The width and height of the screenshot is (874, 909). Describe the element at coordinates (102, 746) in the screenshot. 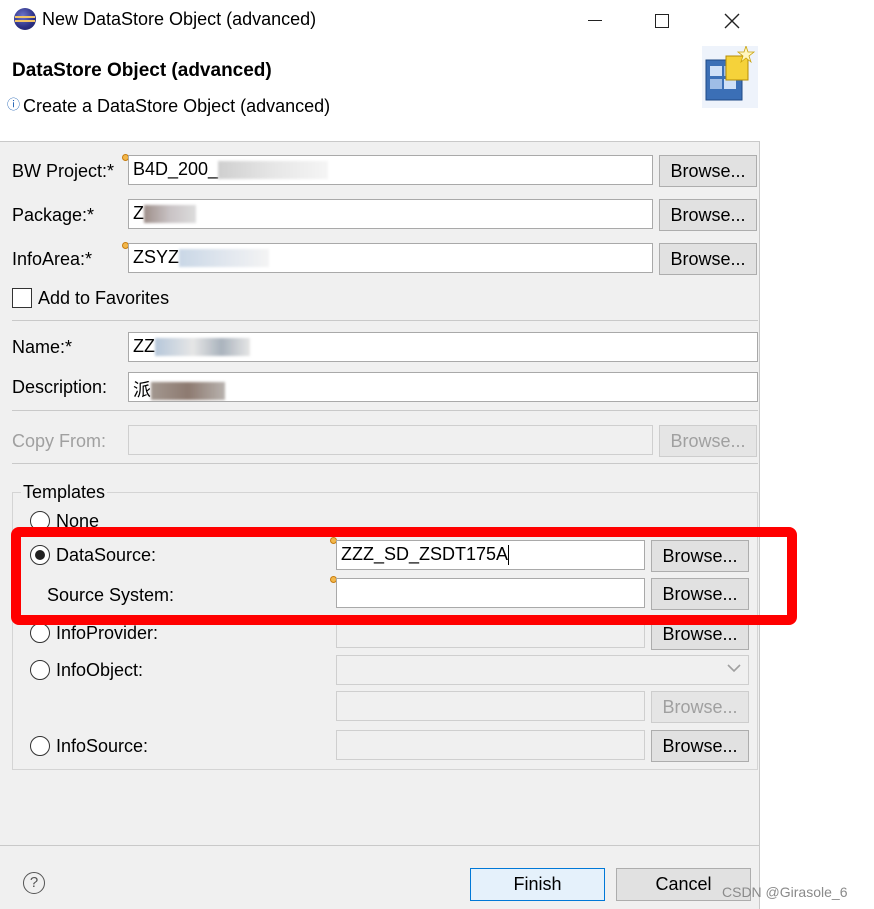

I see `template-infosource-label: InfoSource:` at that location.